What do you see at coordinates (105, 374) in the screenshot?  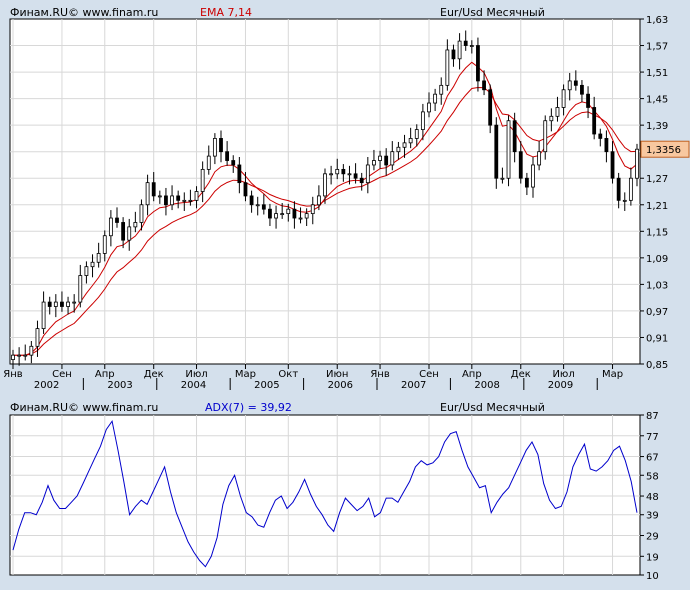 I see `x-month-label: Апр` at bounding box center [105, 374].